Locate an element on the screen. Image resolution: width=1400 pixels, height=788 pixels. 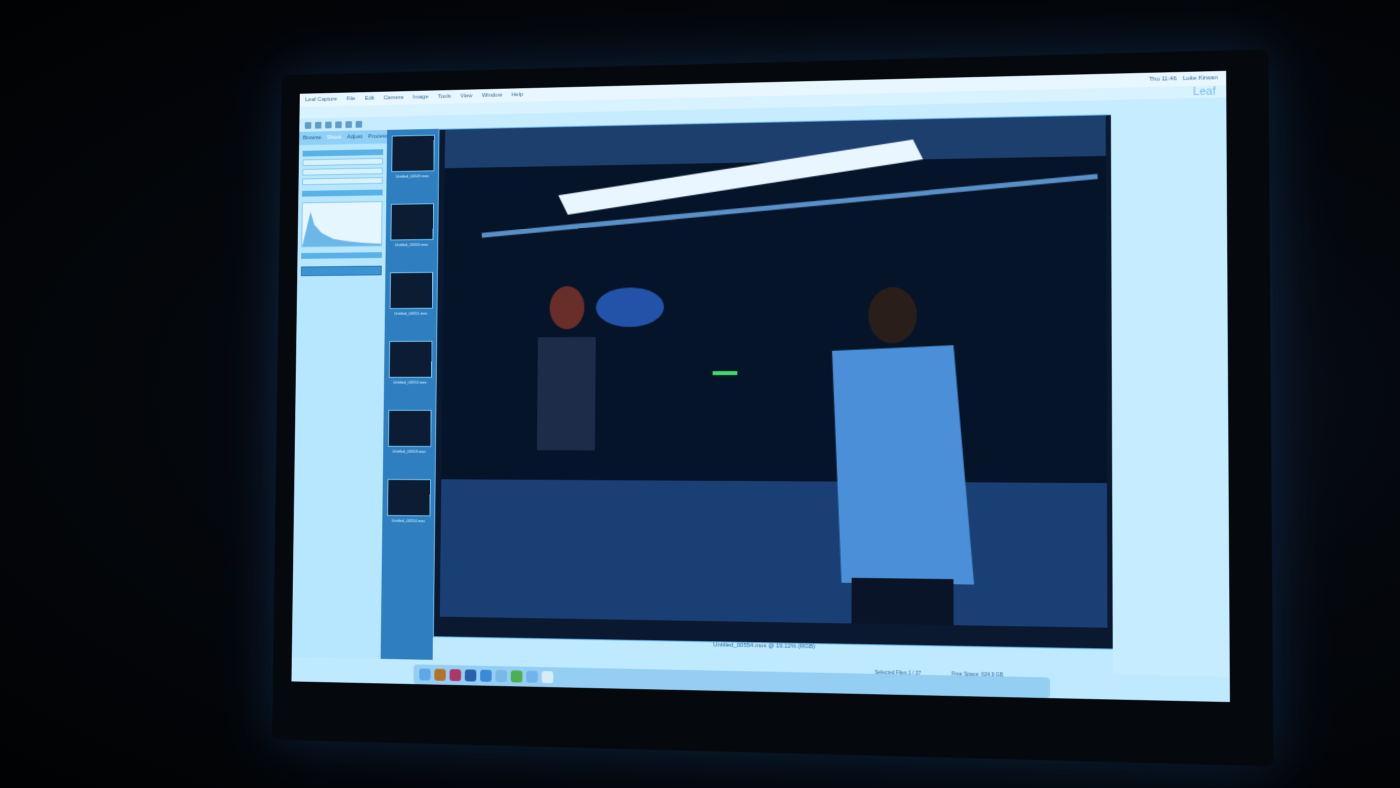
bridge-icon is located at coordinates (440, 674).